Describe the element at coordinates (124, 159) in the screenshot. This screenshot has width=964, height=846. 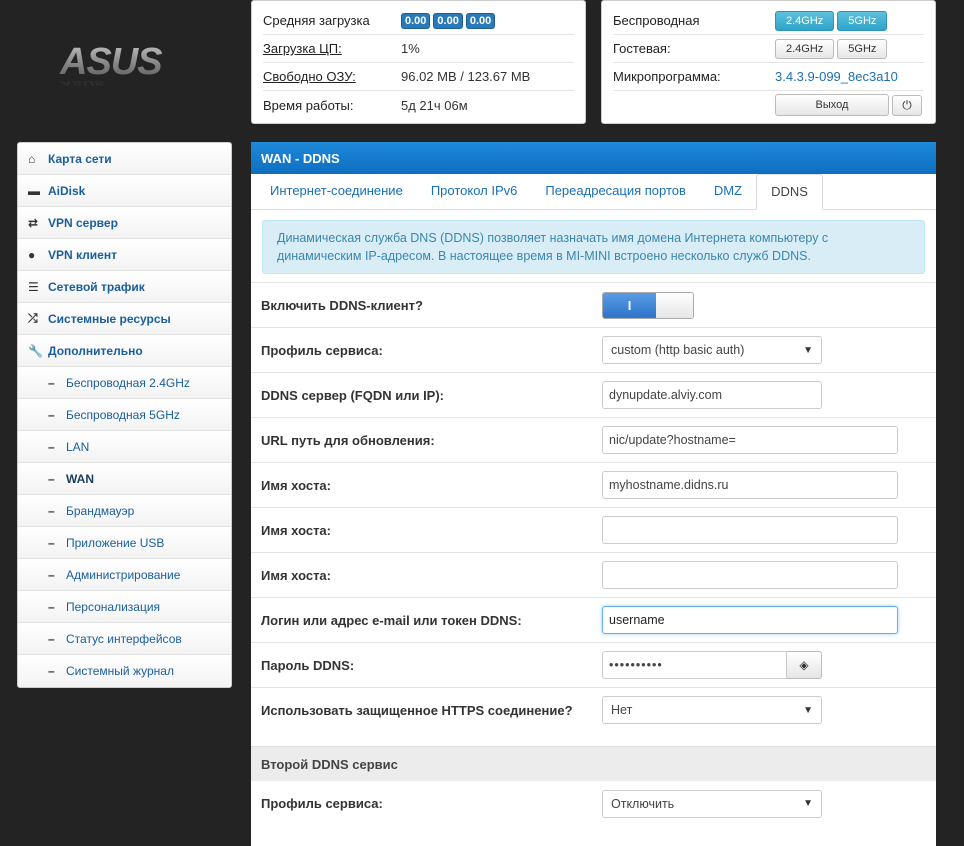
I see `sidebar-item-network-map: ⌂ Карта сети` at that location.